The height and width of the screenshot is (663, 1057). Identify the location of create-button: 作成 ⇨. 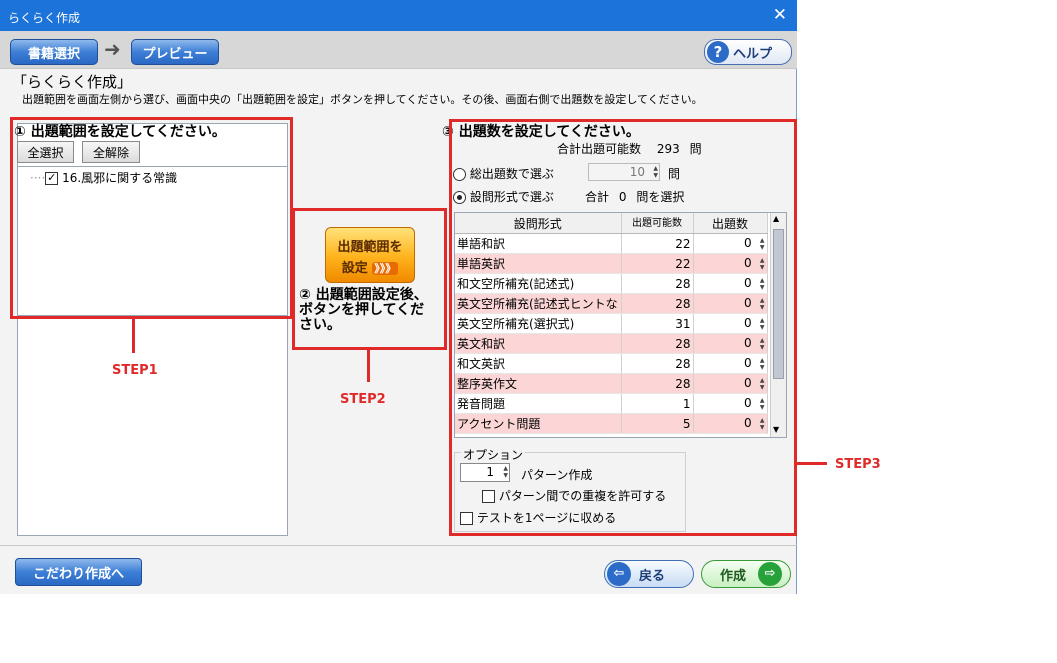
(746, 574).